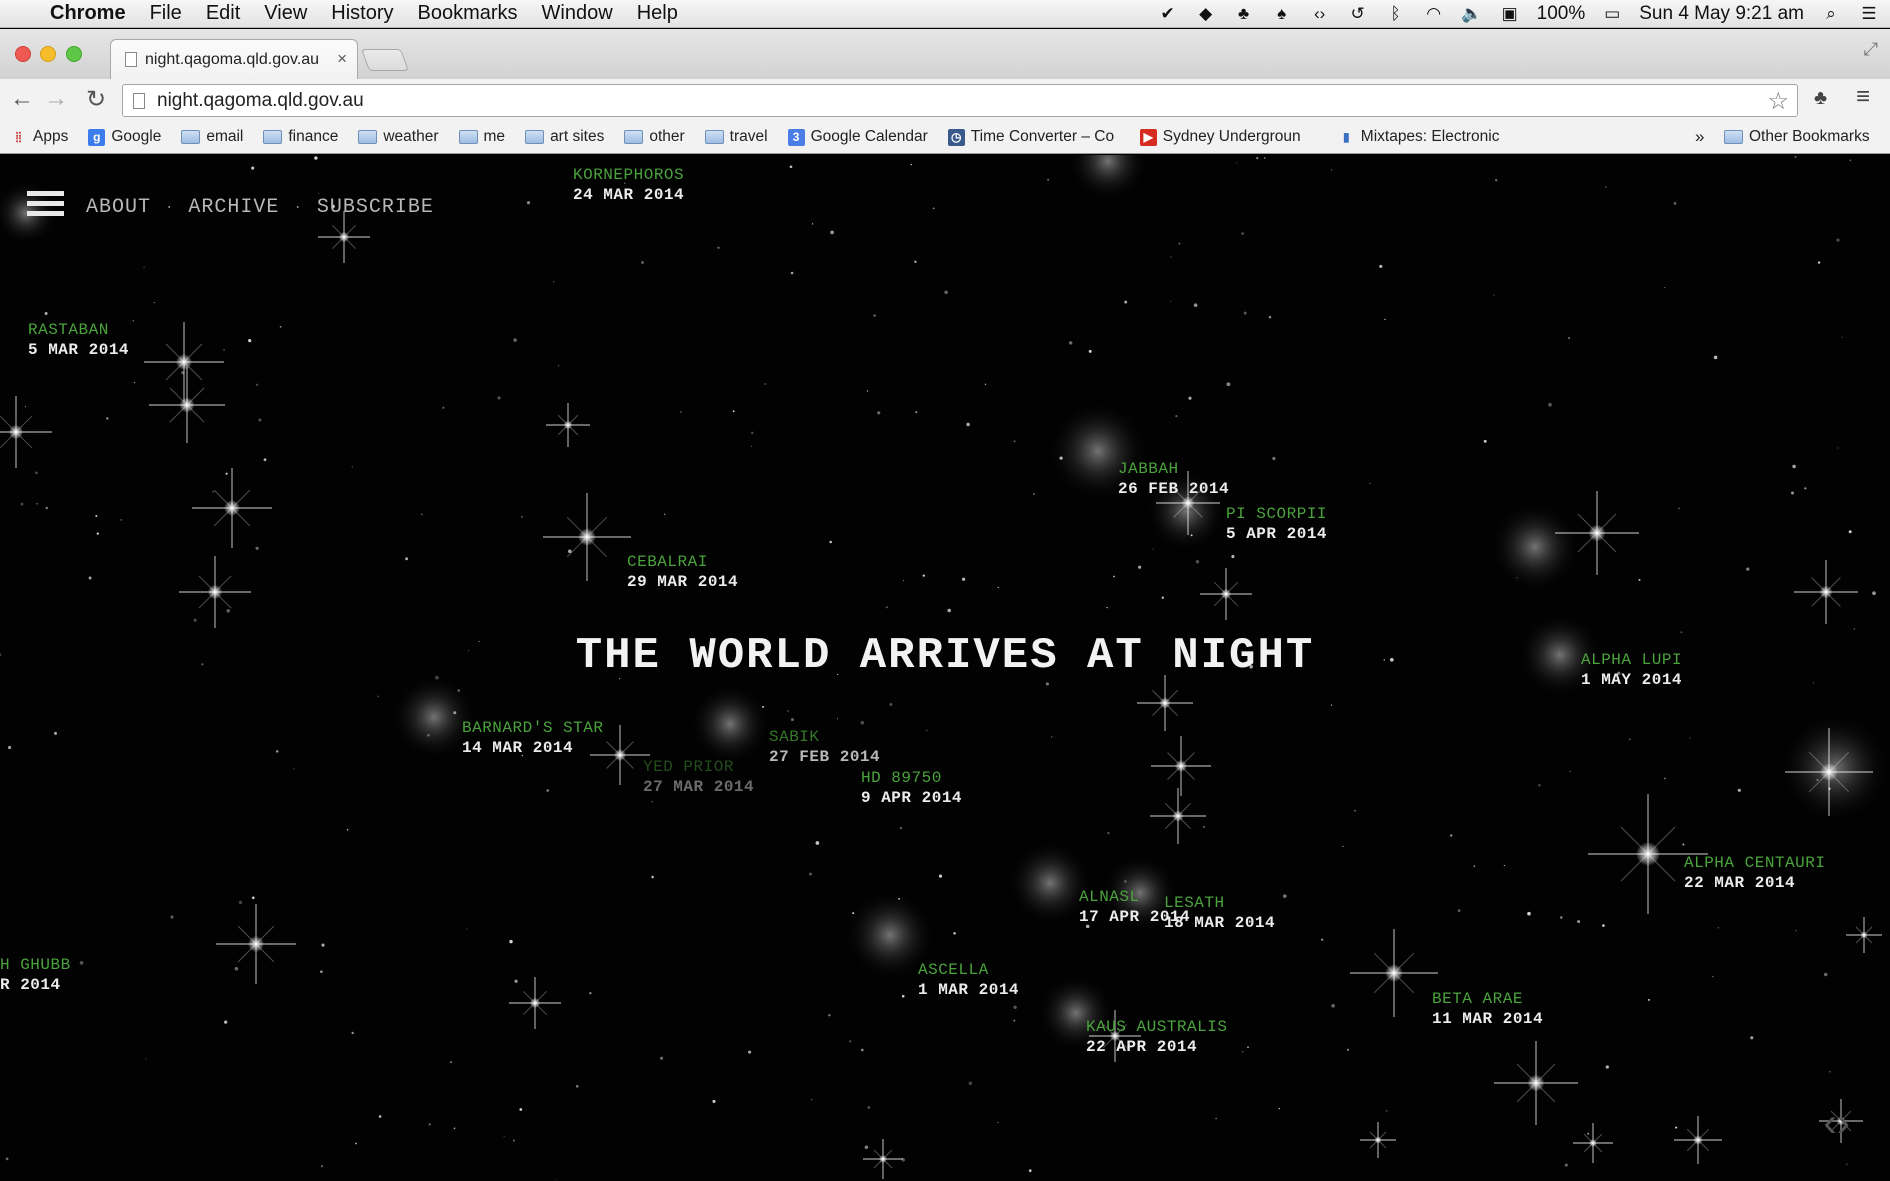 The height and width of the screenshot is (1181, 1890). I want to click on star-label-hd-89750: HD 89750 9 APR 2014, so click(911, 788).